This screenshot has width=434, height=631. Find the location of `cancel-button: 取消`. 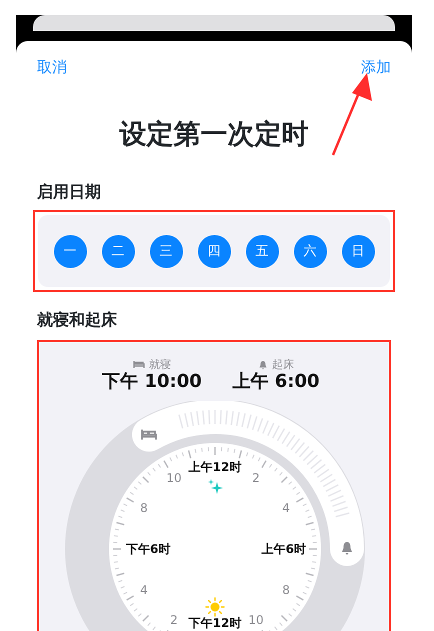

cancel-button: 取消 is located at coordinates (52, 67).